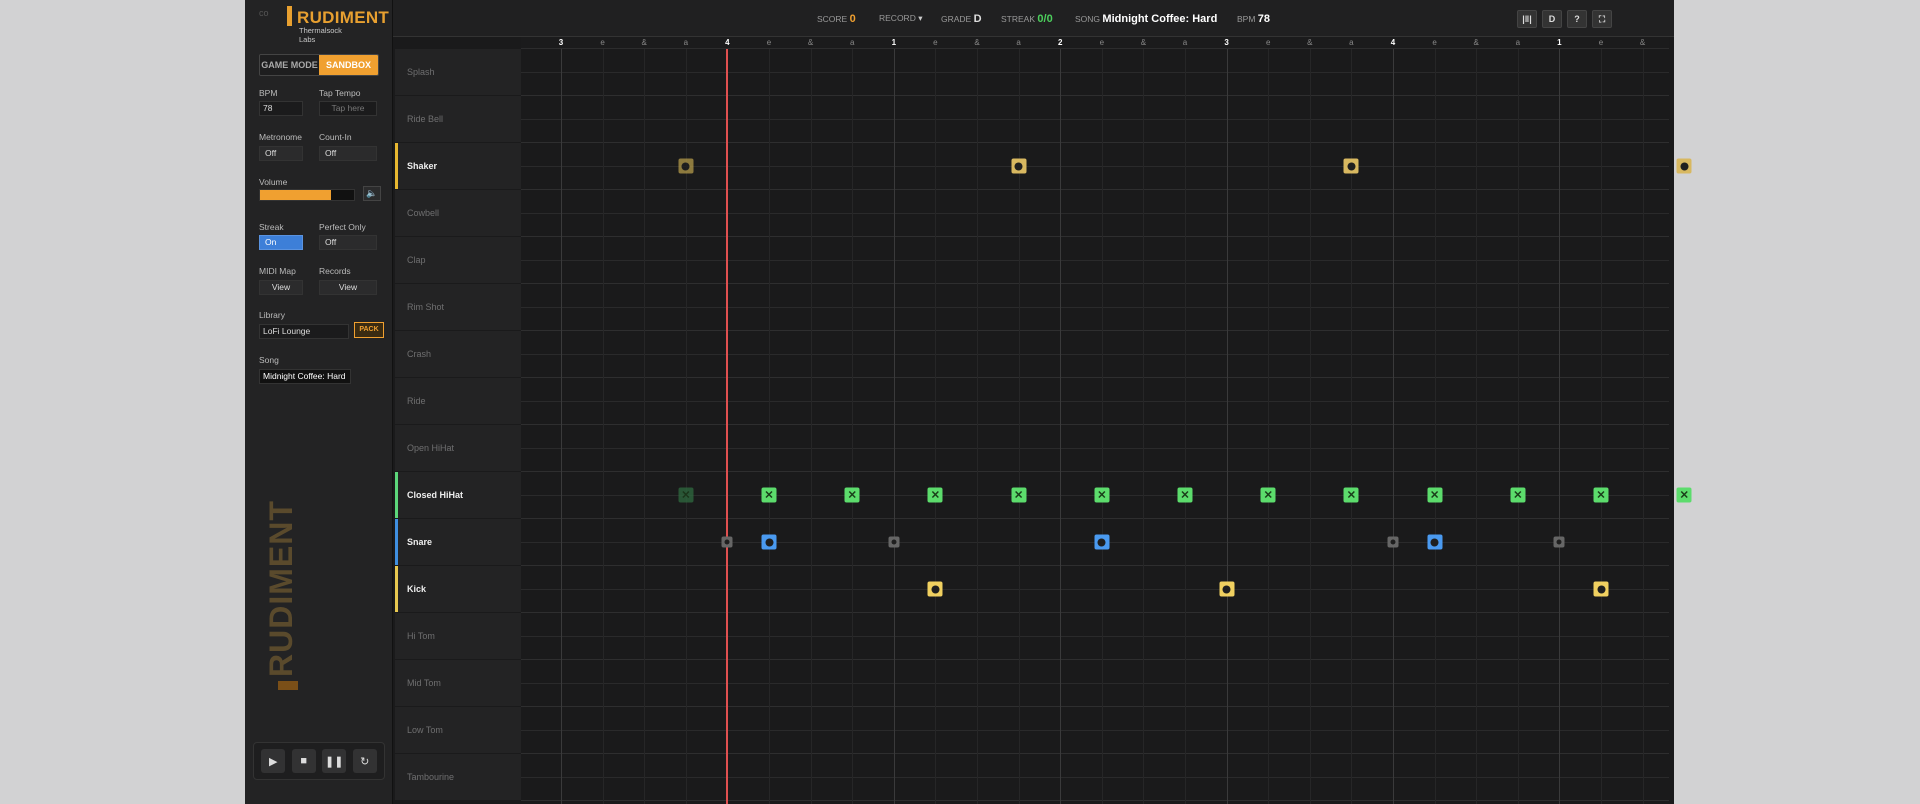  What do you see at coordinates (348, 65) in the screenshot?
I see `sandbox-button: SANDBOX` at bounding box center [348, 65].